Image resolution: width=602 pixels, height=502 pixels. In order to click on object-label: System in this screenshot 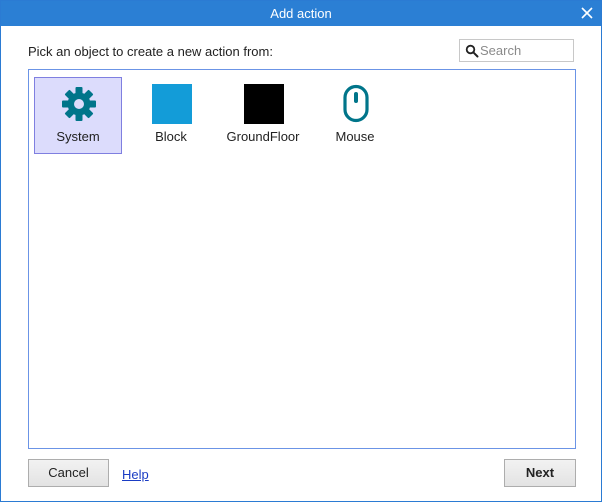, I will do `click(78, 136)`.